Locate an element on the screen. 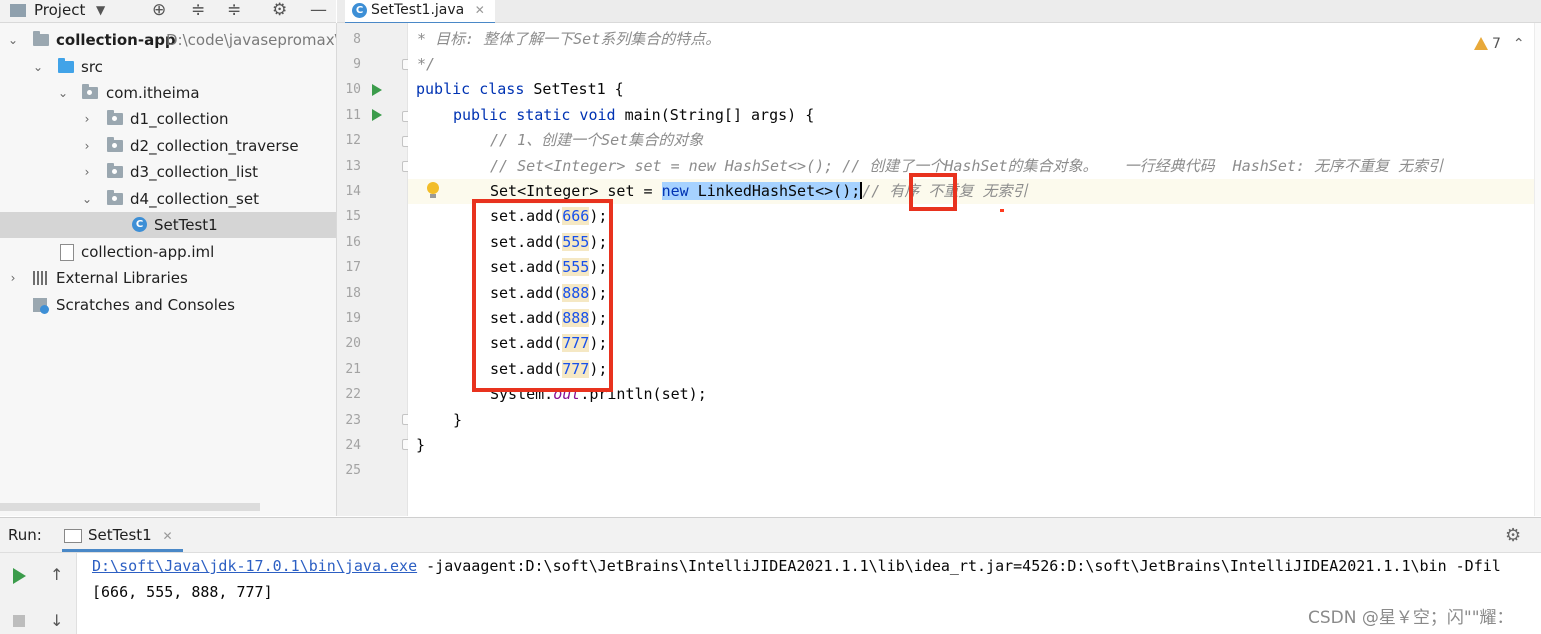 The height and width of the screenshot is (634, 1541). tree-item-src: ⌄ src is located at coordinates (168, 67).